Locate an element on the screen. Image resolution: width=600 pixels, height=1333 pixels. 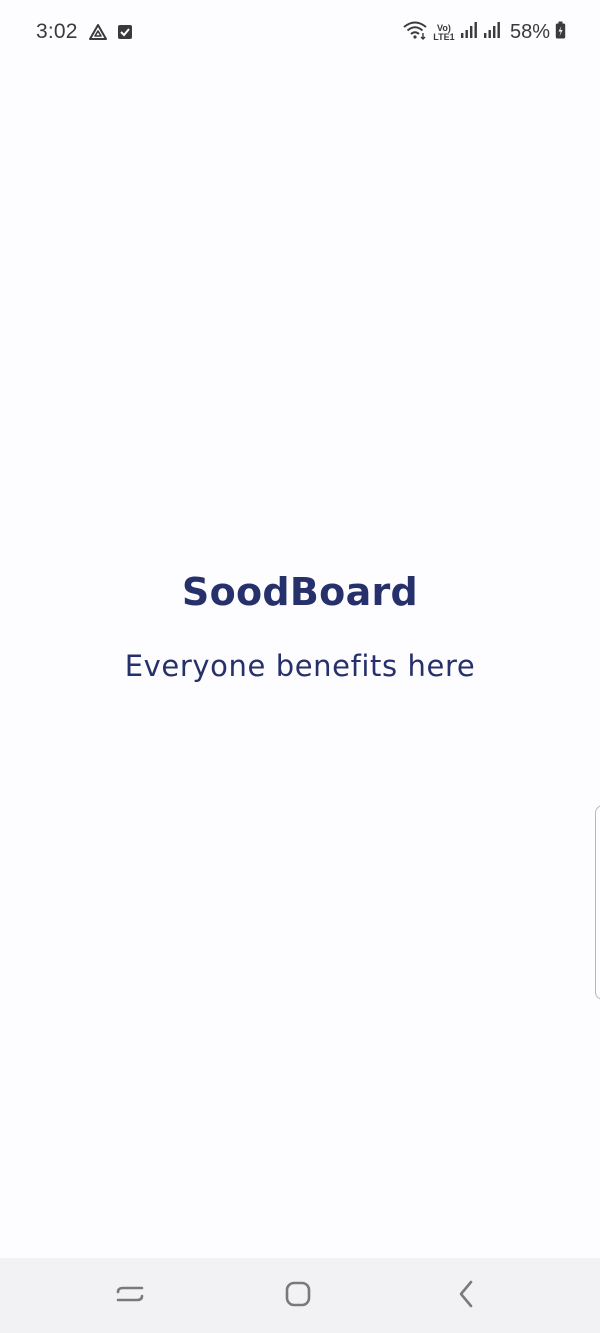
lte-label: LTE1 is located at coordinates (444, 36).